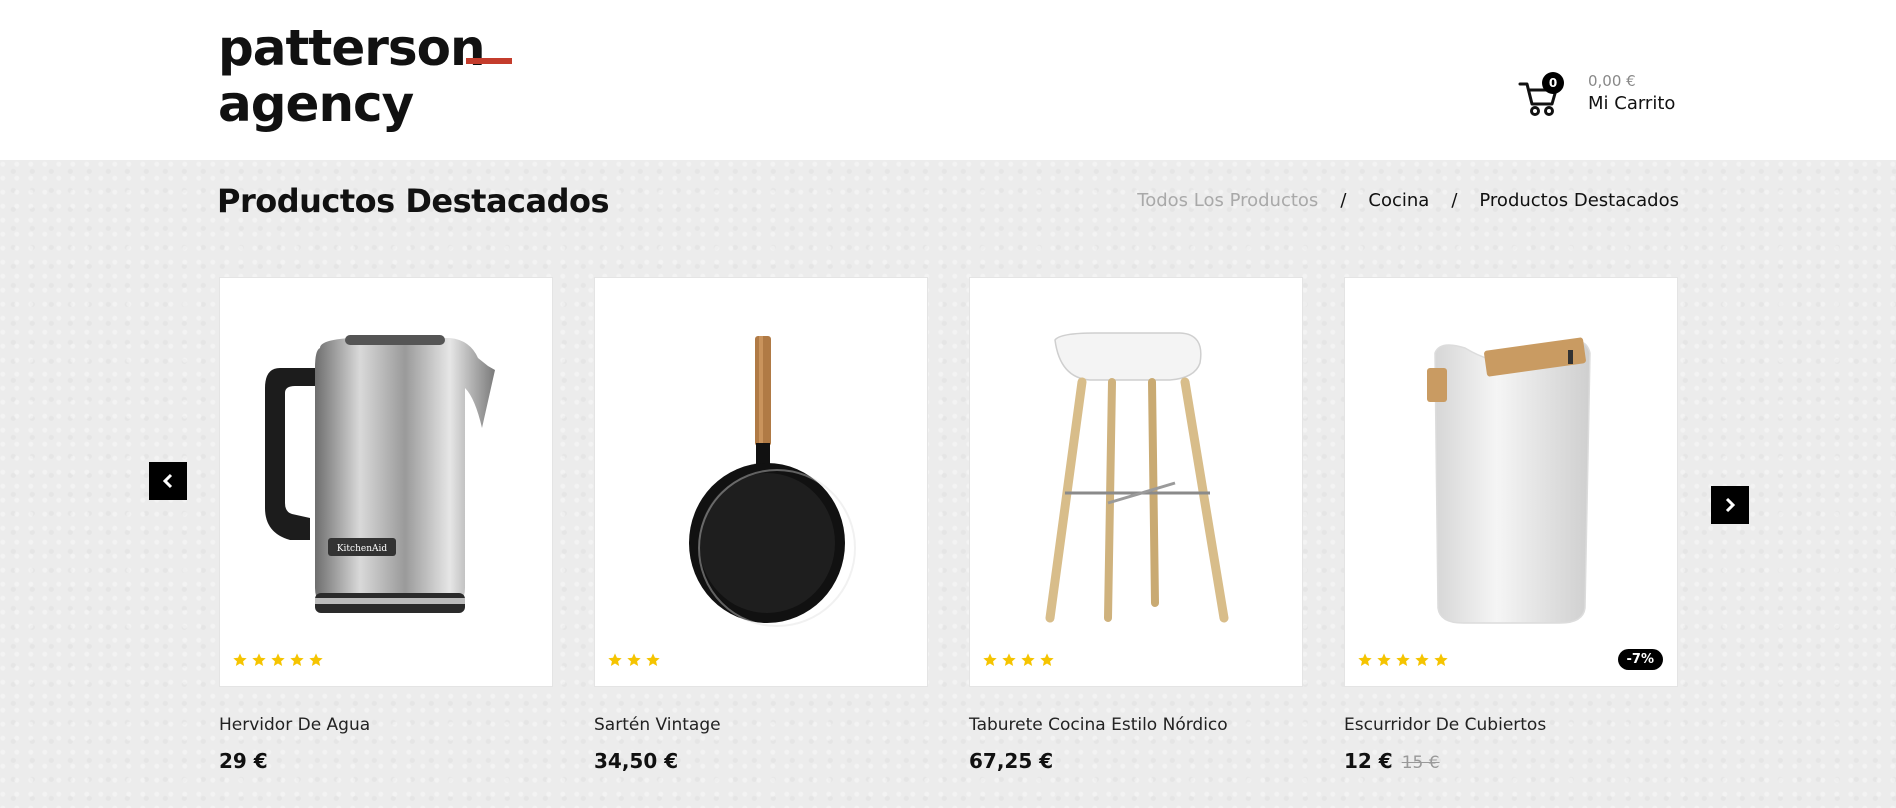  I want to click on product-card: Sartén Vintage 34,50 €, so click(761, 525).